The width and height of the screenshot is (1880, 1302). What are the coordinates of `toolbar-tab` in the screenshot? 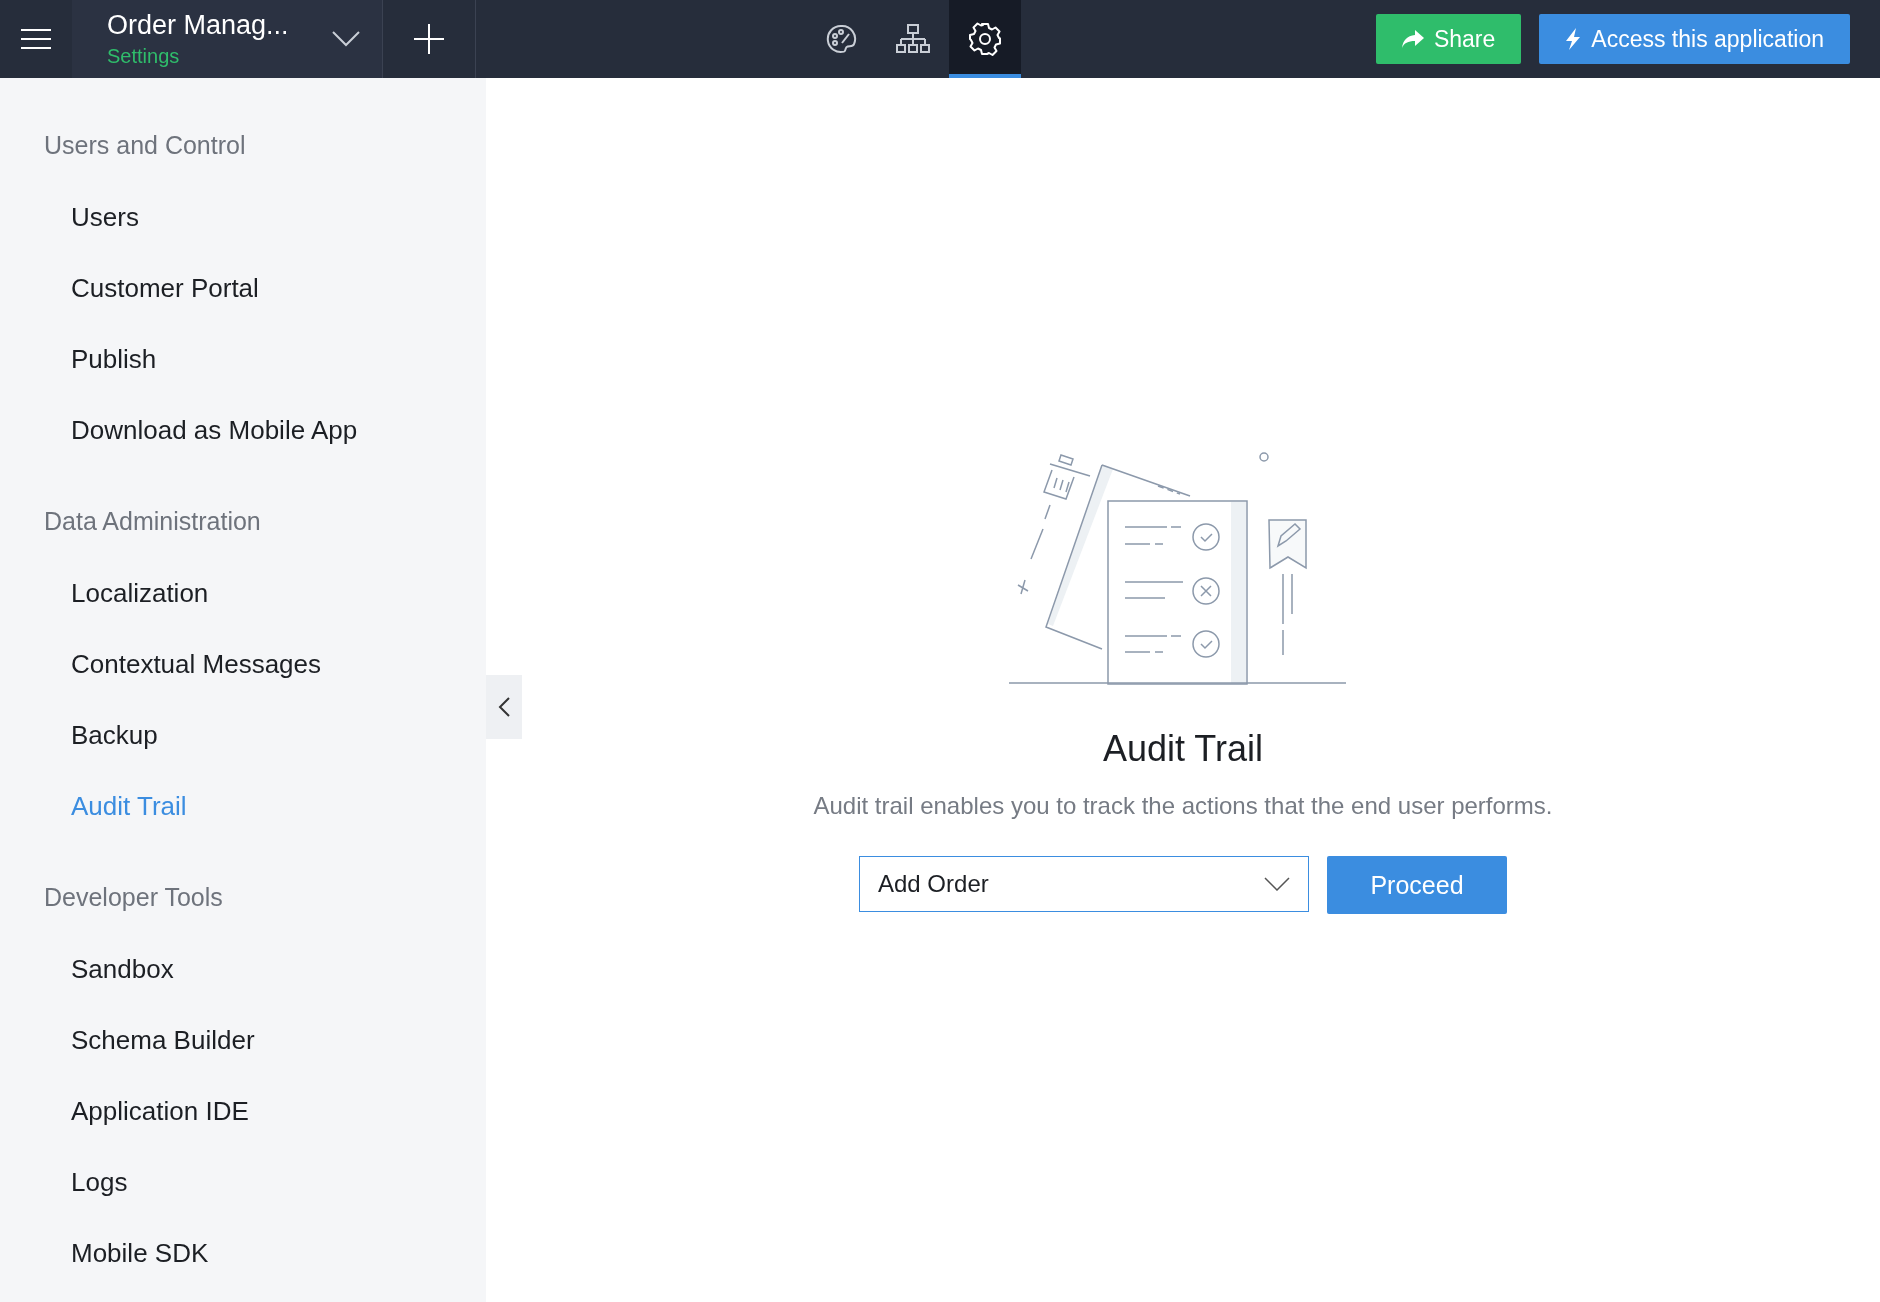 It's located at (984, 39).